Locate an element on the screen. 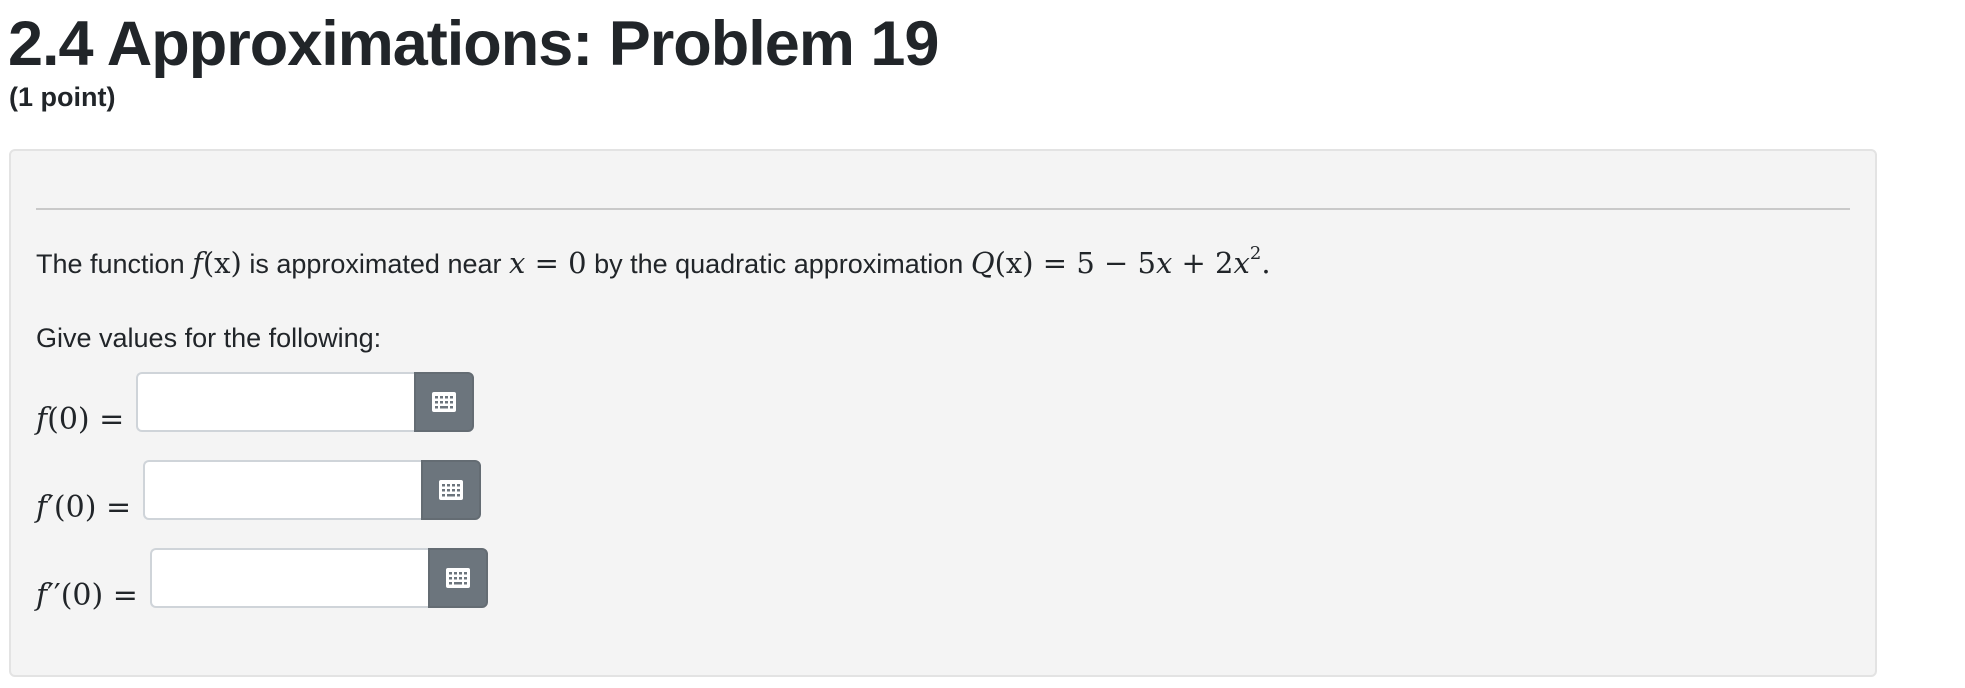 Image resolution: width=1965 pixels, height=688 pixels. answer-input-f0 is located at coordinates (275, 402).